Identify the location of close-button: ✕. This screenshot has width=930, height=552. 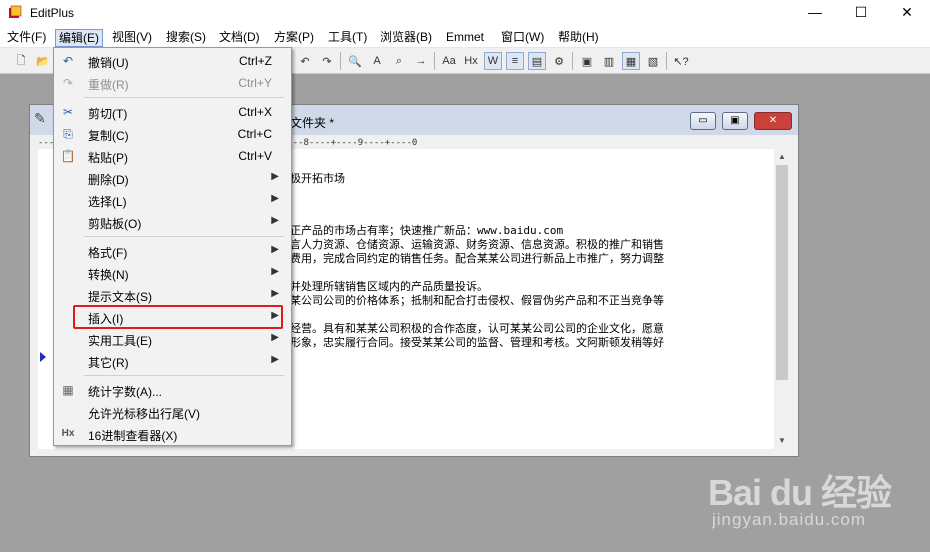
(907, 13).